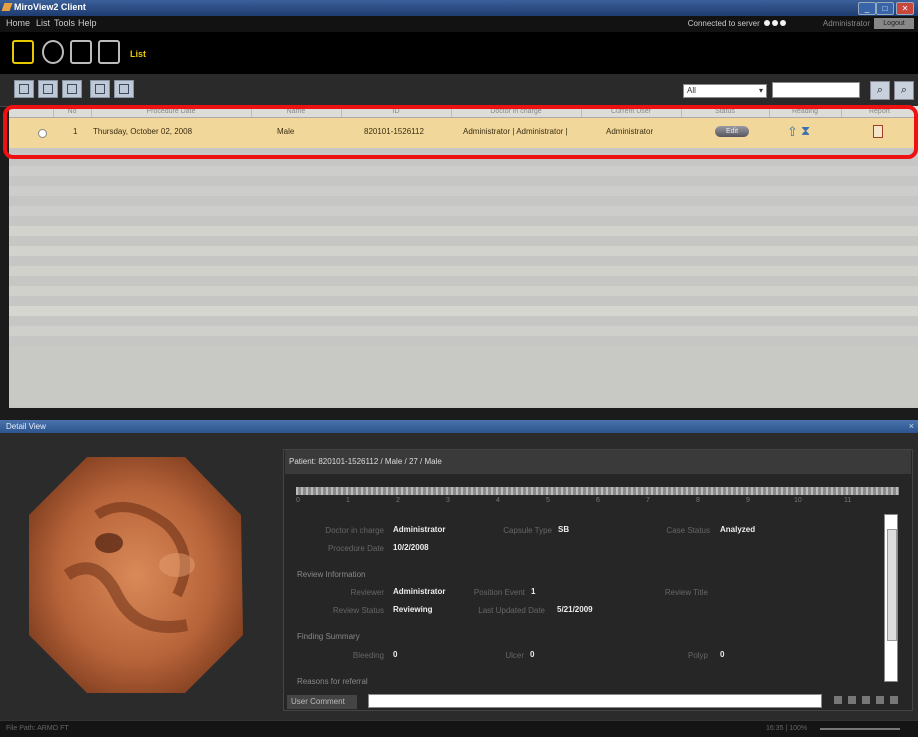  I want to click on review-status-label: Review Status, so click(358, 610).